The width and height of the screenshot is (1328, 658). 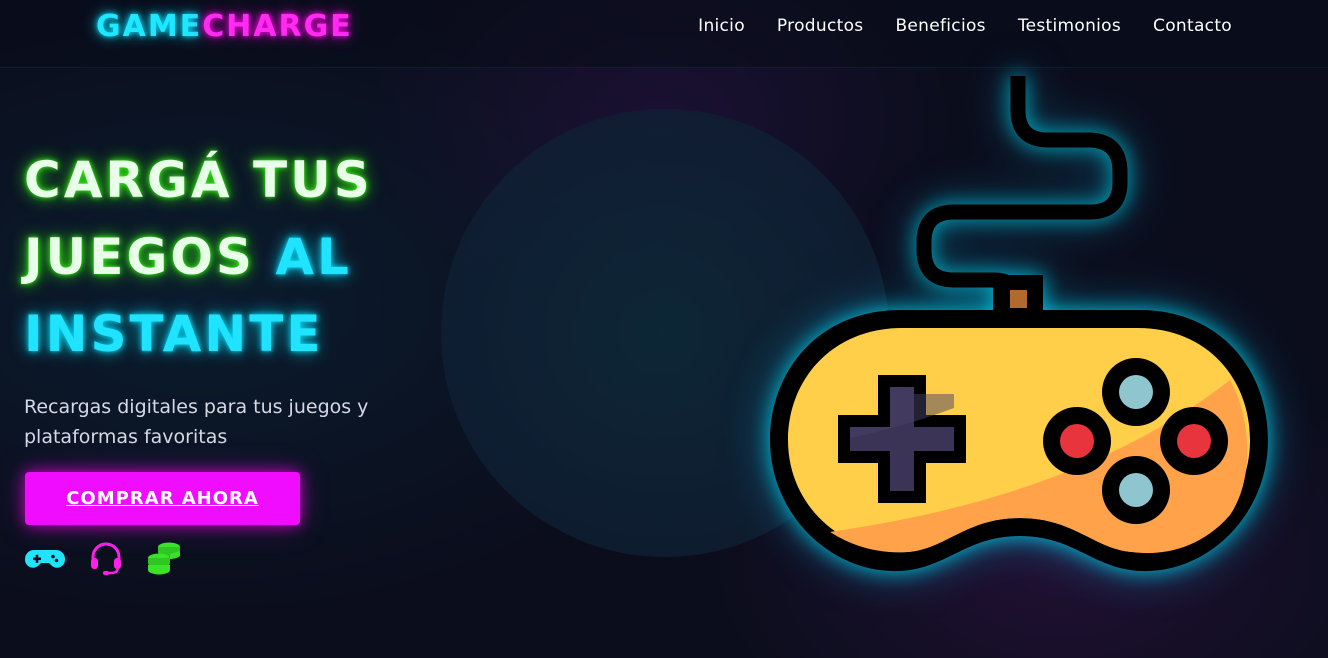 What do you see at coordinates (1069, 26) in the screenshot?
I see `nav-link-testimonios: Testimonios` at bounding box center [1069, 26].